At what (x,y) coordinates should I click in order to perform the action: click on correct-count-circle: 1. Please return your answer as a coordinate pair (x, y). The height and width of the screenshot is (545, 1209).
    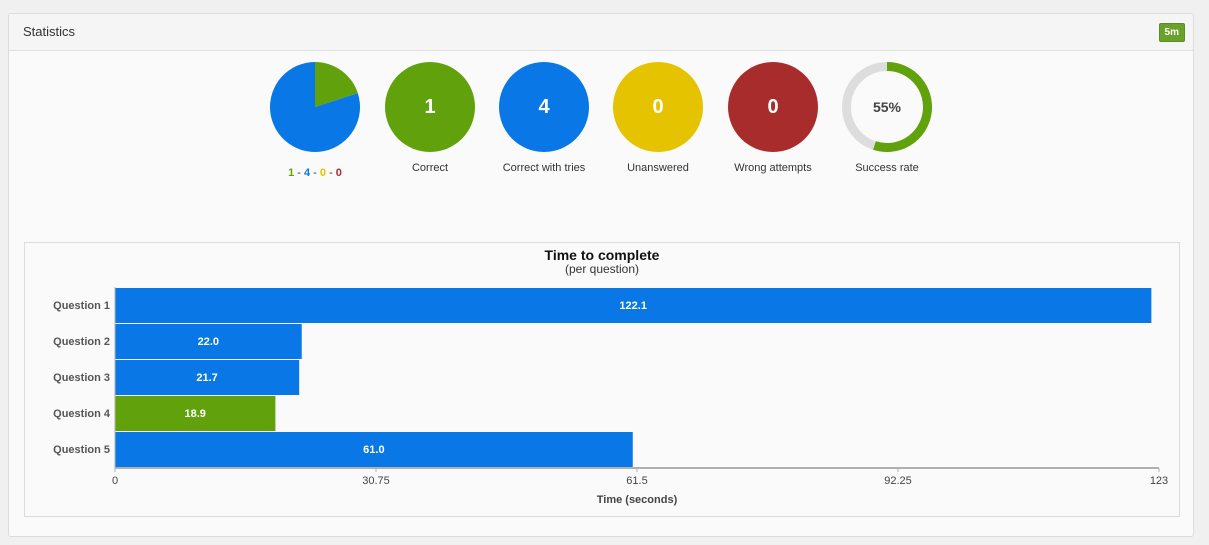
    Looking at the image, I should click on (430, 107).